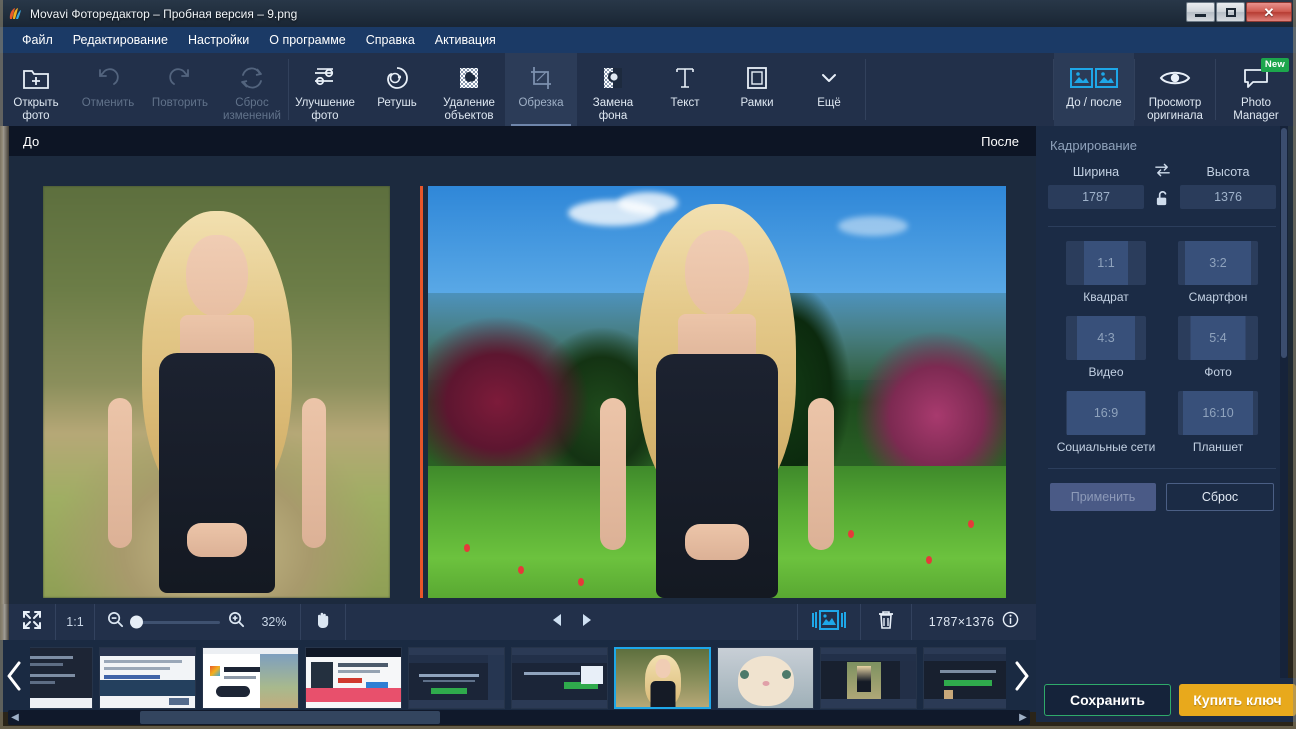 This screenshot has height=729, width=1296. I want to click on zoom-control: 32%, so click(197, 622).